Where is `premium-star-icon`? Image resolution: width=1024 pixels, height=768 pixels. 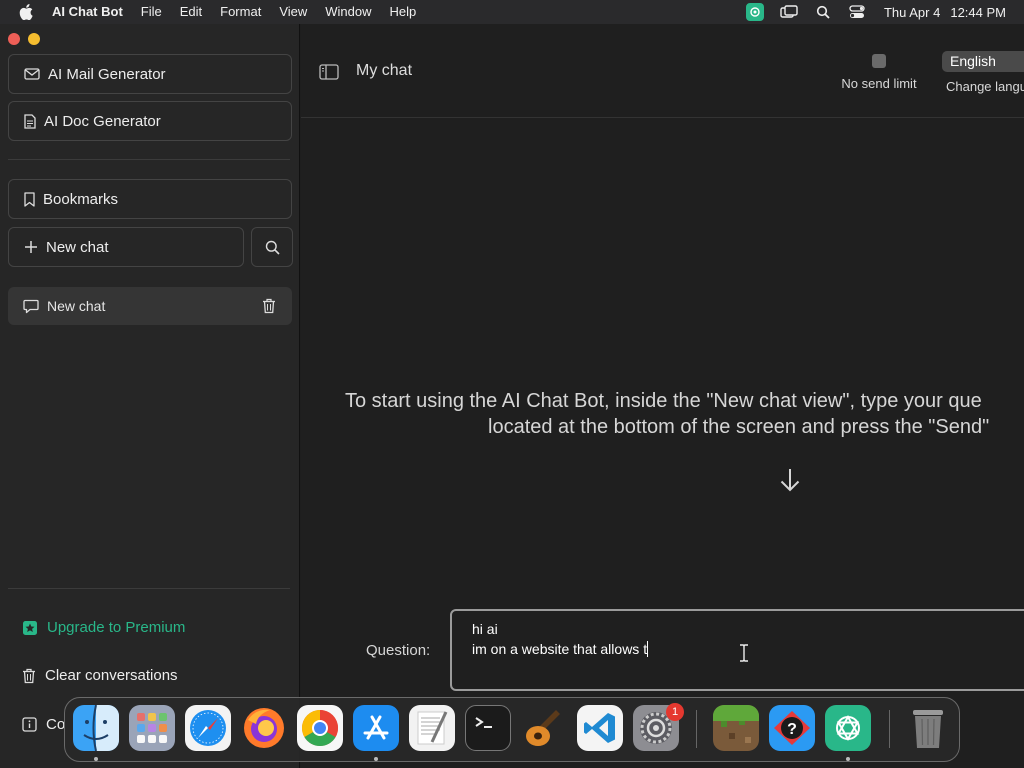
premium-star-icon is located at coordinates (30, 627).